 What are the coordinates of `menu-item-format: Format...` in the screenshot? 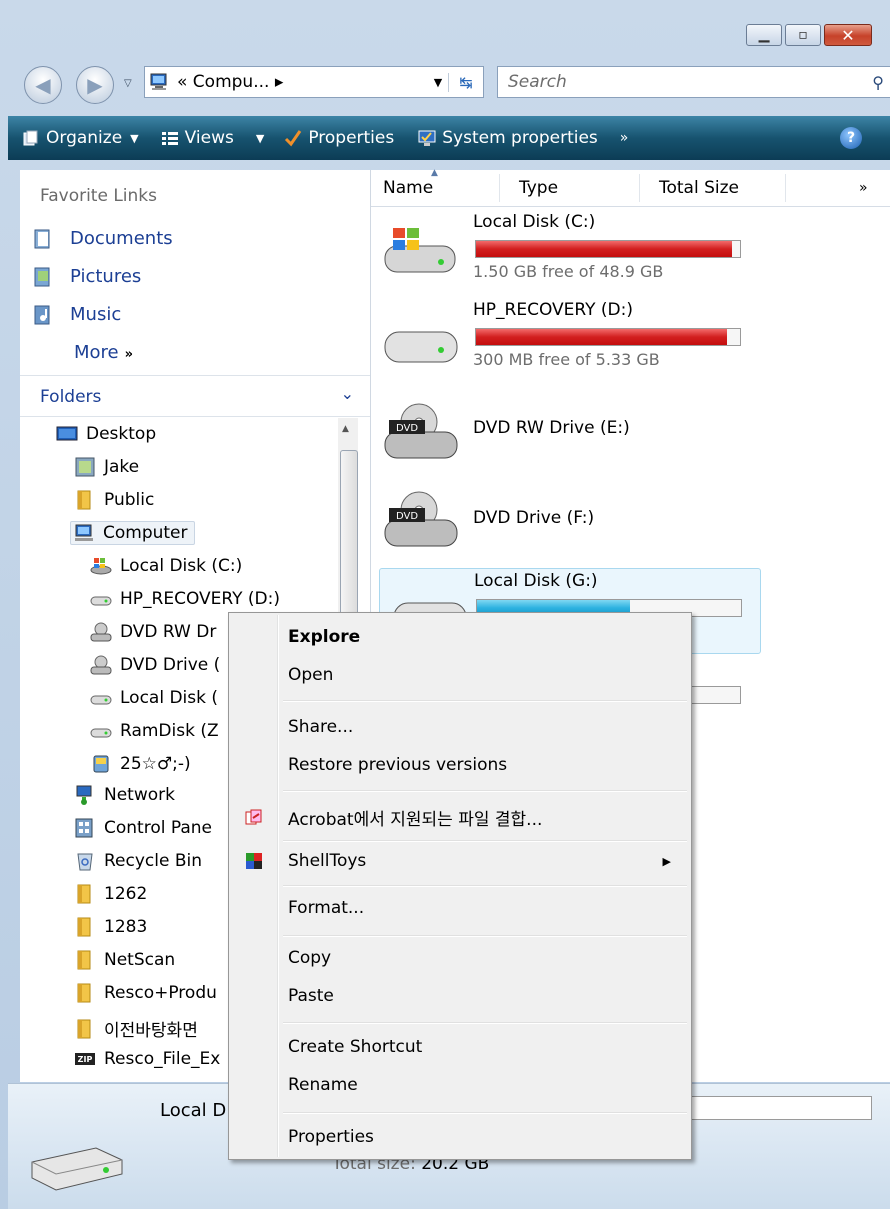 It's located at (460, 908).